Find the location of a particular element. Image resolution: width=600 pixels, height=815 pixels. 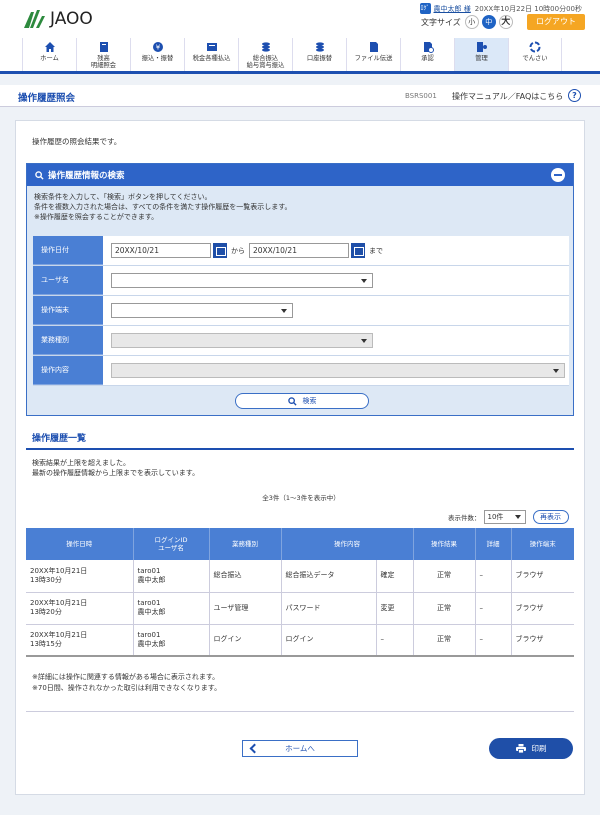

logo-text: JAOO is located at coordinates (71, 19).